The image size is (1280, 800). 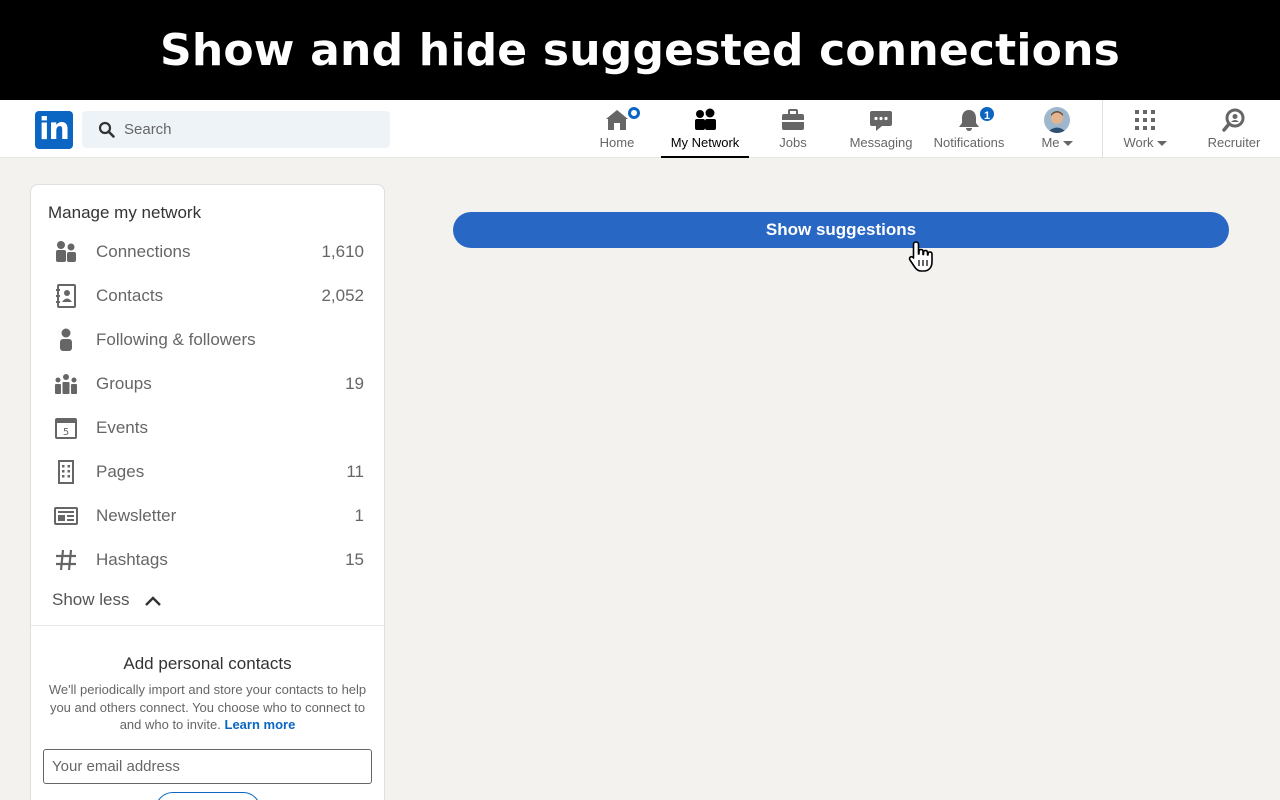 I want to click on search-icon, so click(x=106, y=129).